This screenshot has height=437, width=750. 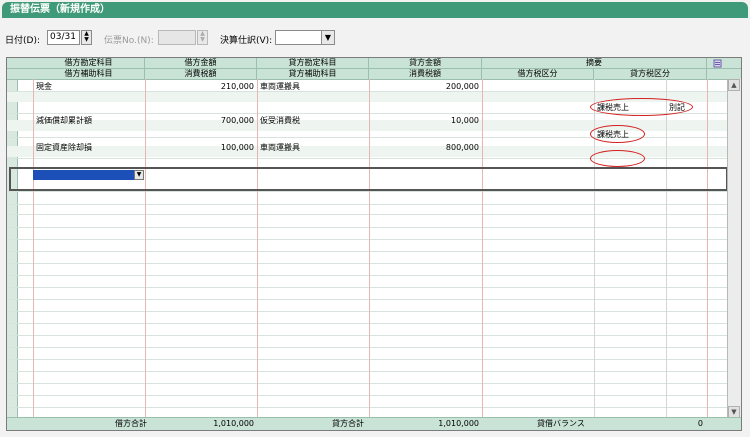 What do you see at coordinates (63, 37) in the screenshot?
I see `date-input: 03/31` at bounding box center [63, 37].